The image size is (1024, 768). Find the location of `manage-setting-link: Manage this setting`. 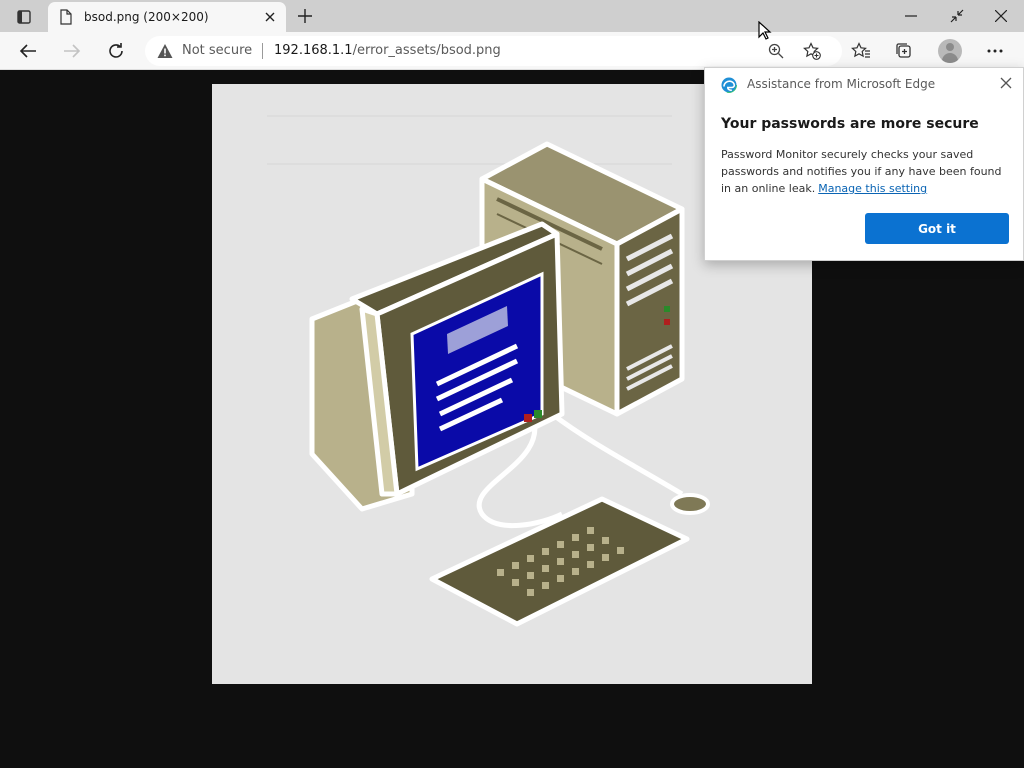

manage-setting-link: Manage this setting is located at coordinates (872, 188).